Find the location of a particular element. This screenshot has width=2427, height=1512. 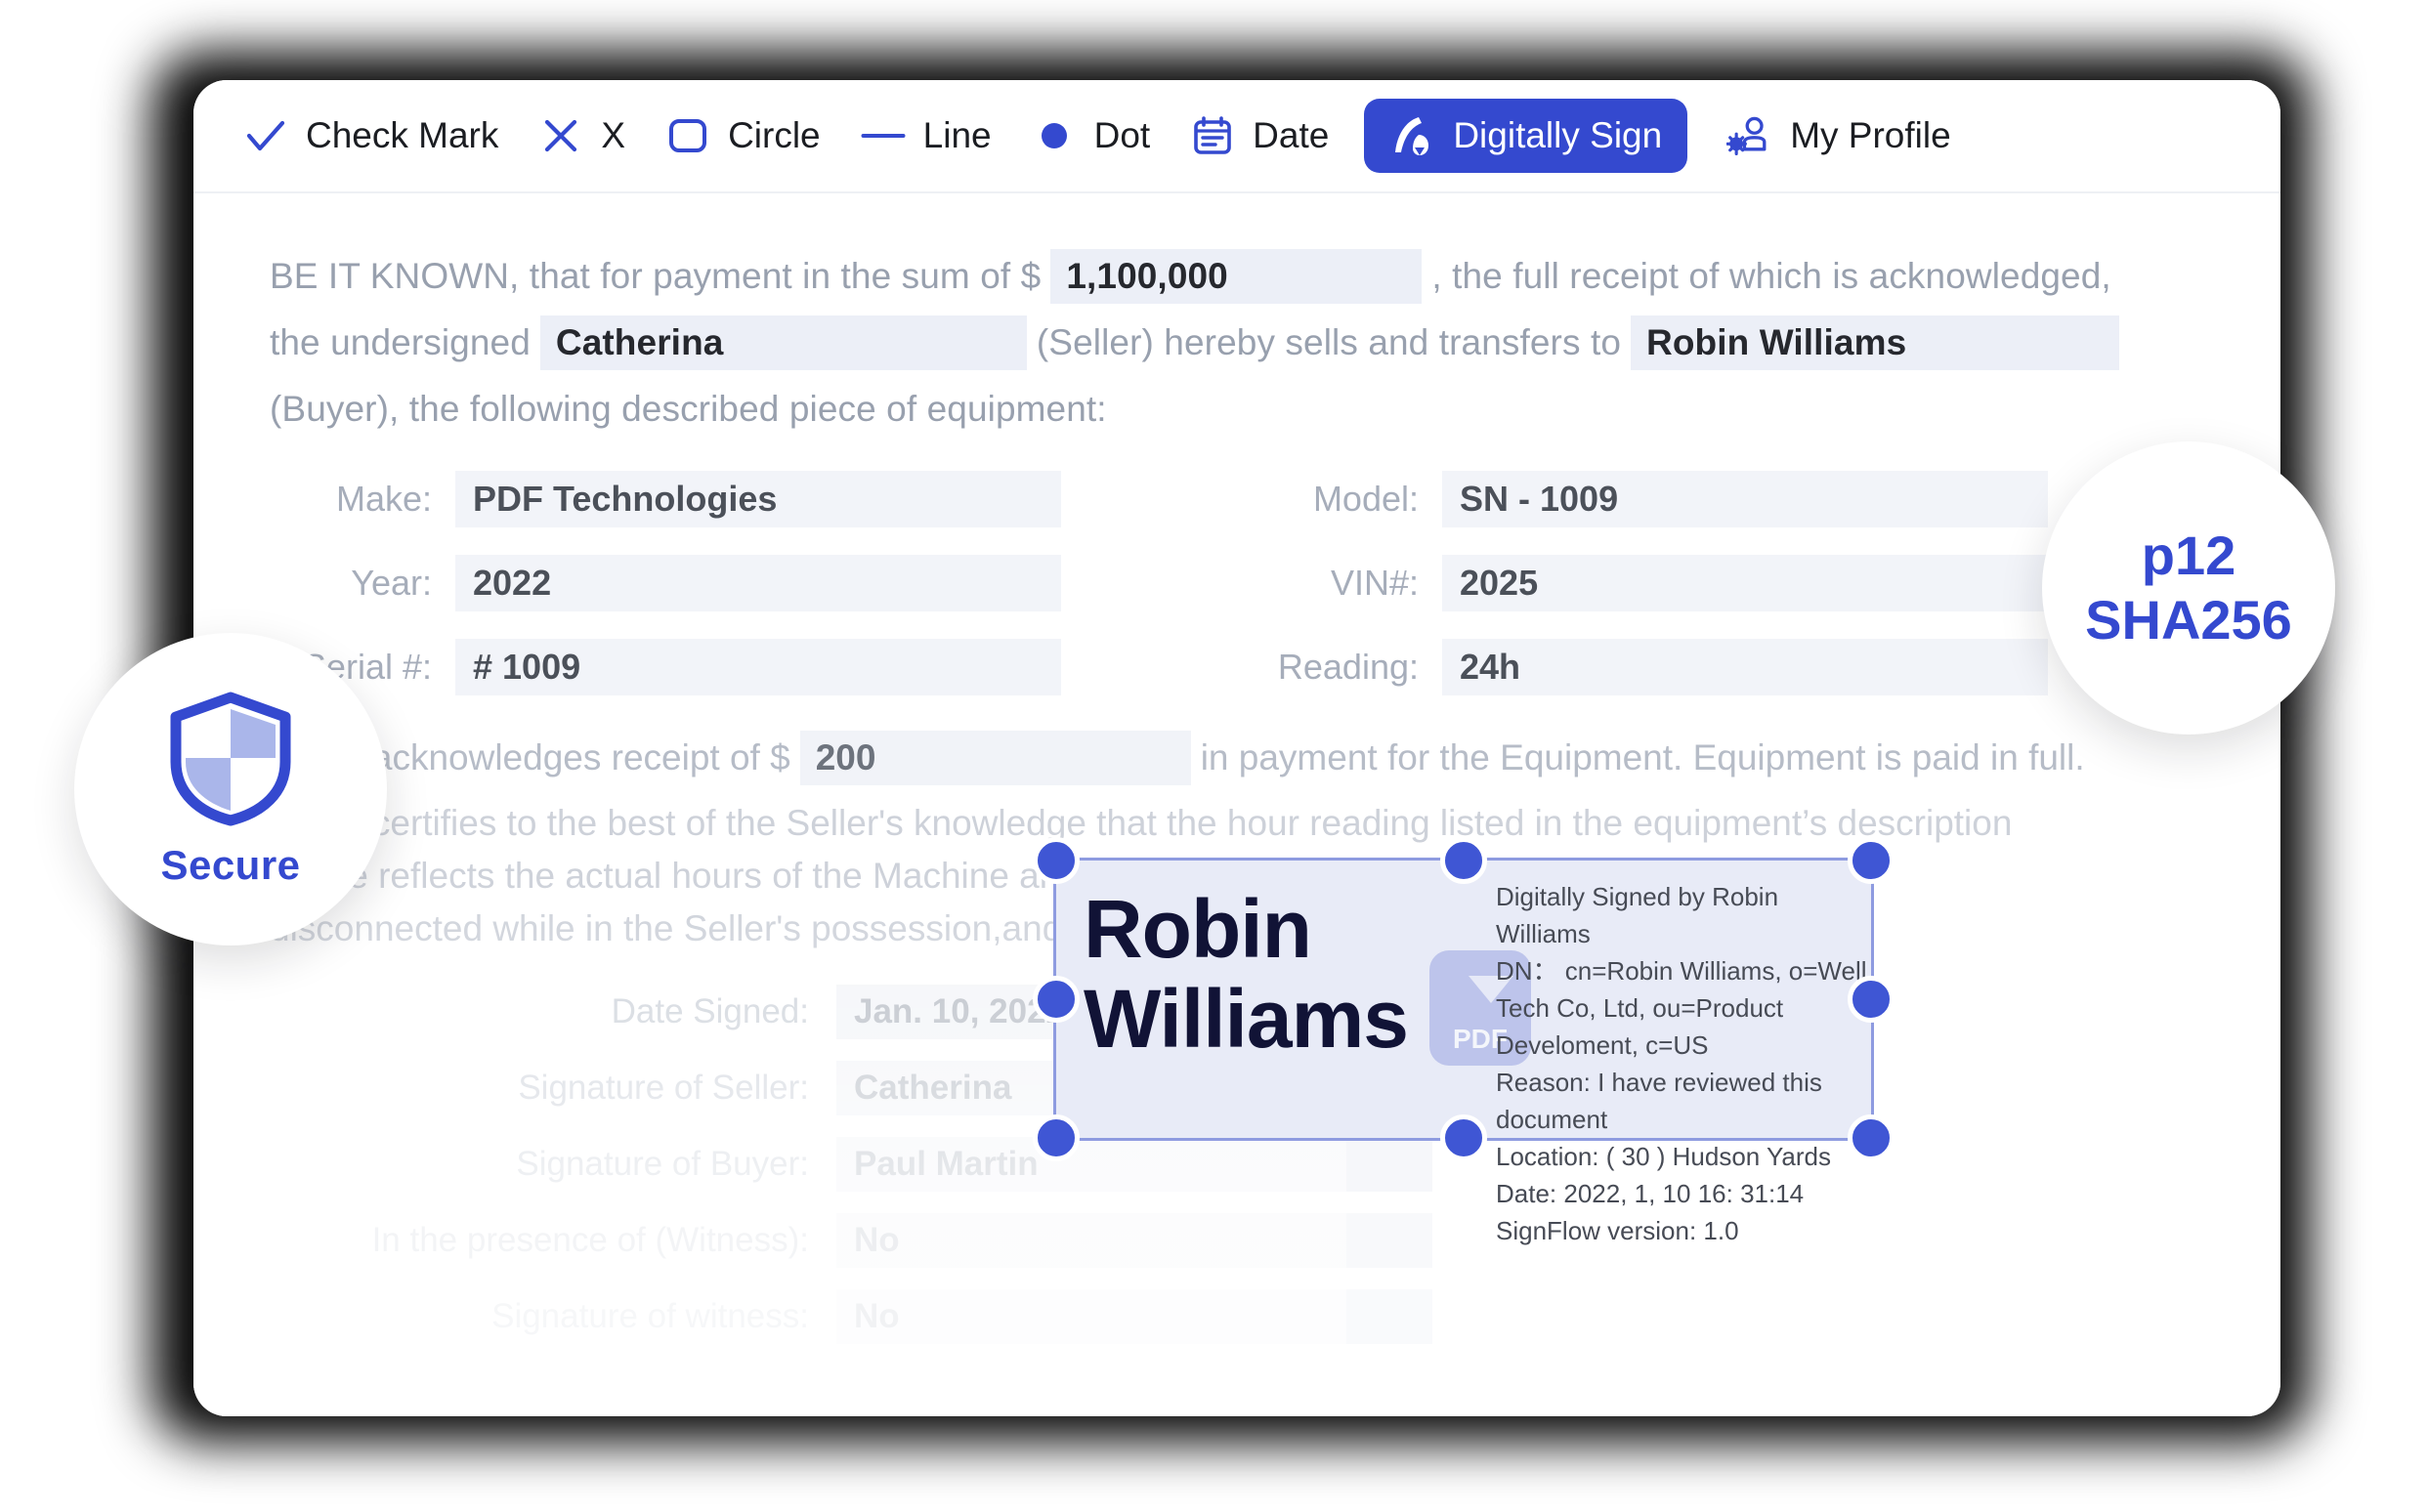

tool-line-label: Line is located at coordinates (957, 135).